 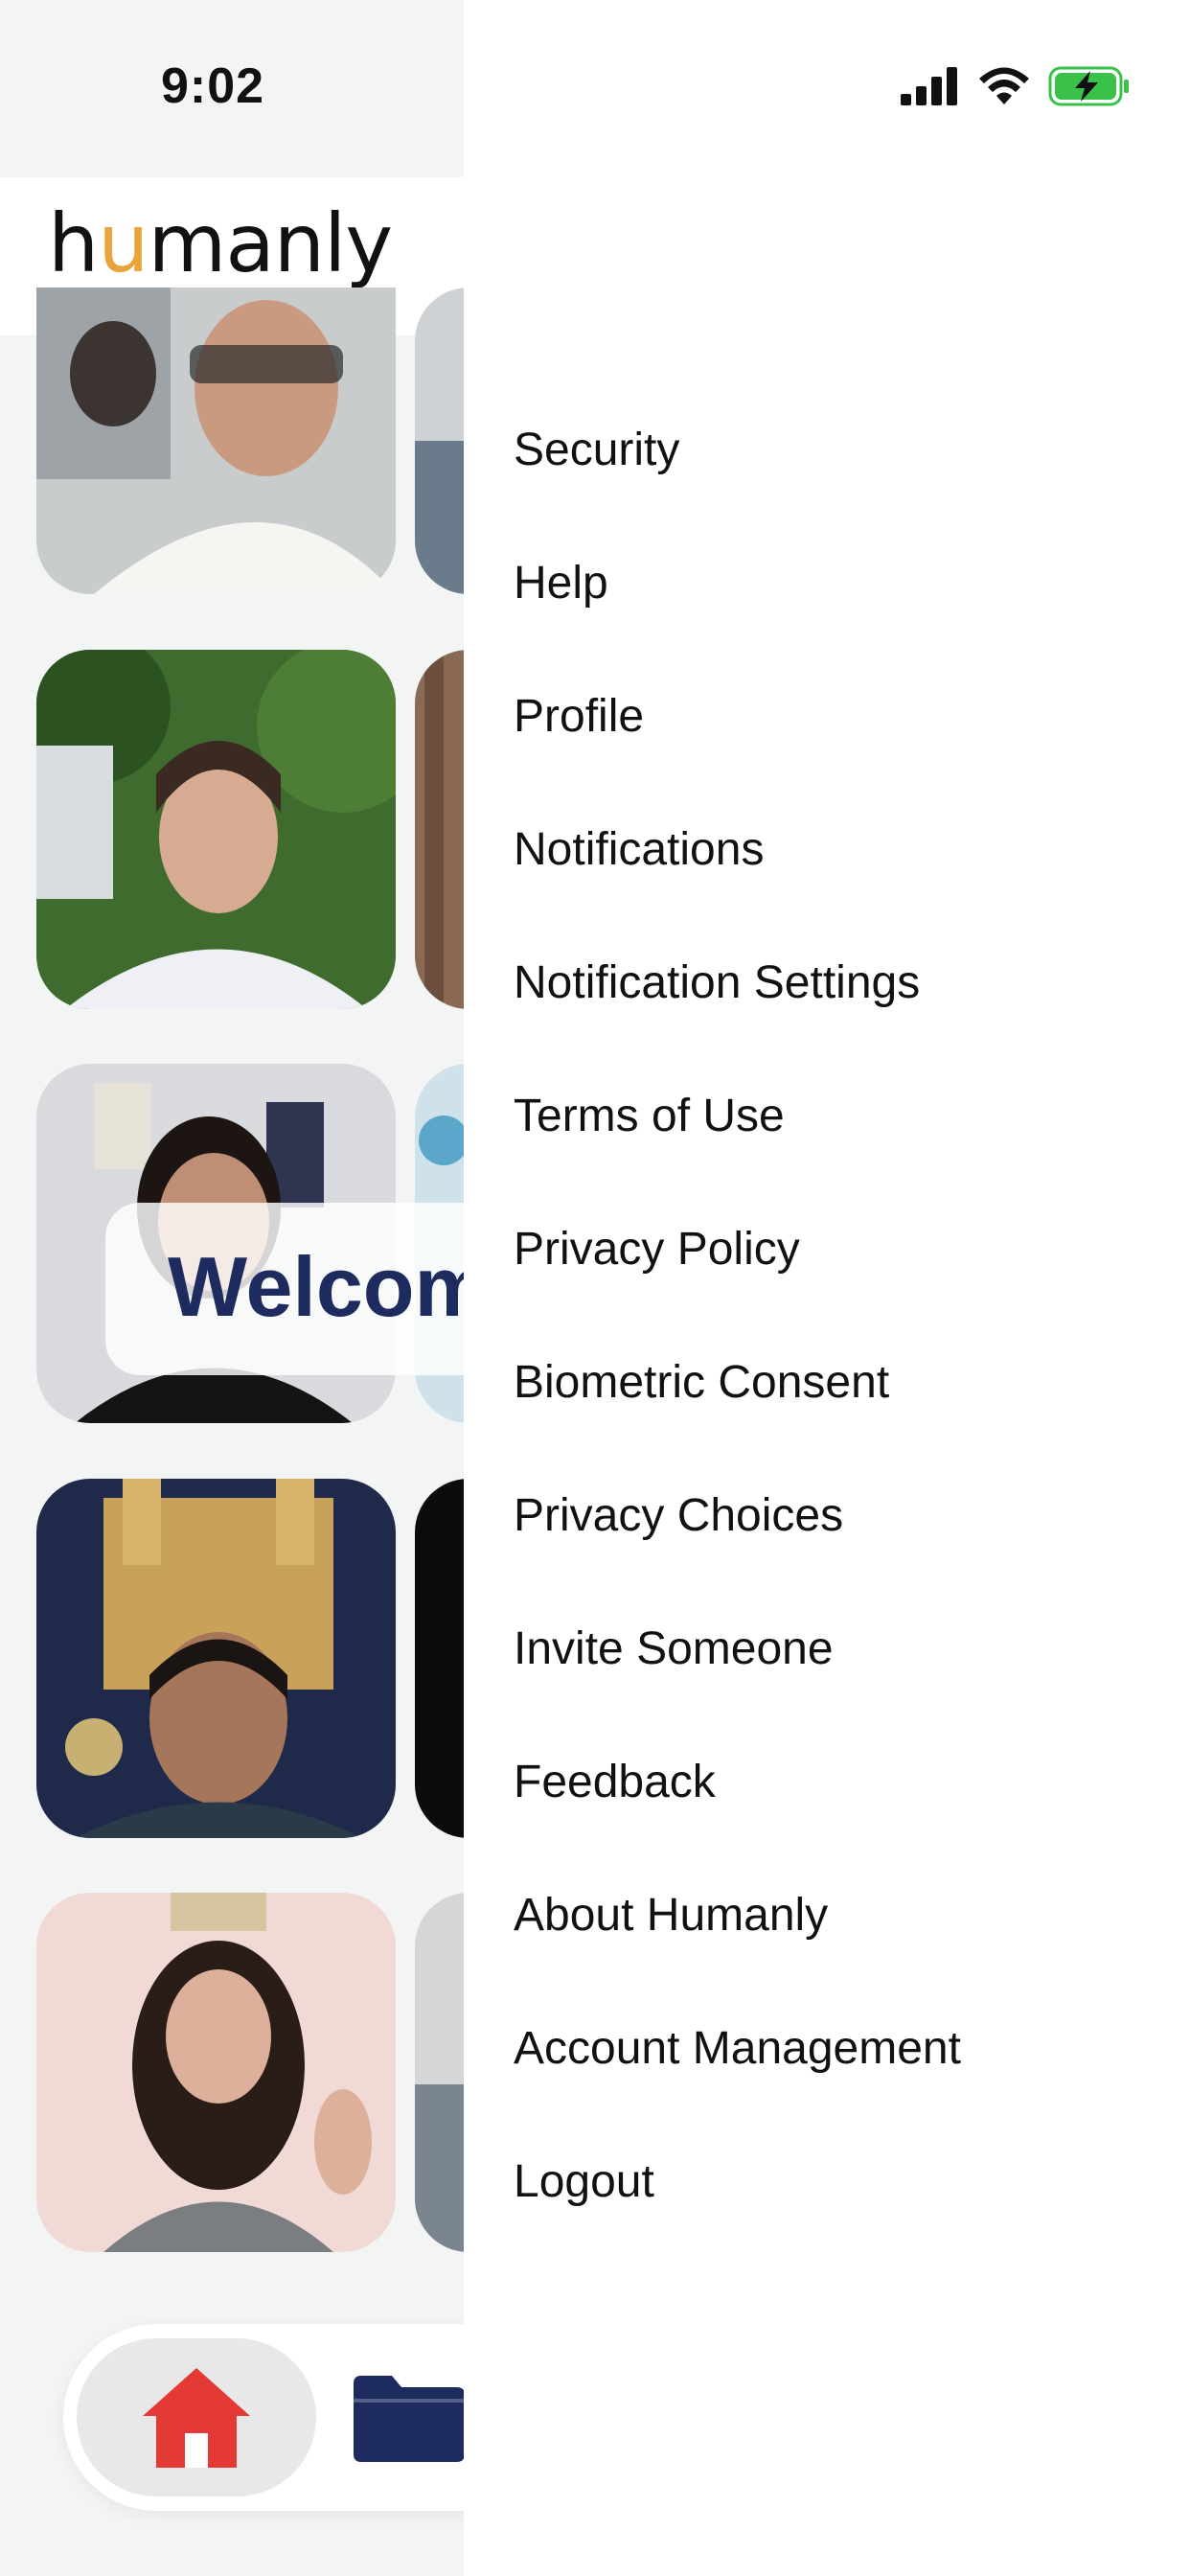 I want to click on menu-item-privacy-policy: Privacy Policy, so click(x=738, y=1249).